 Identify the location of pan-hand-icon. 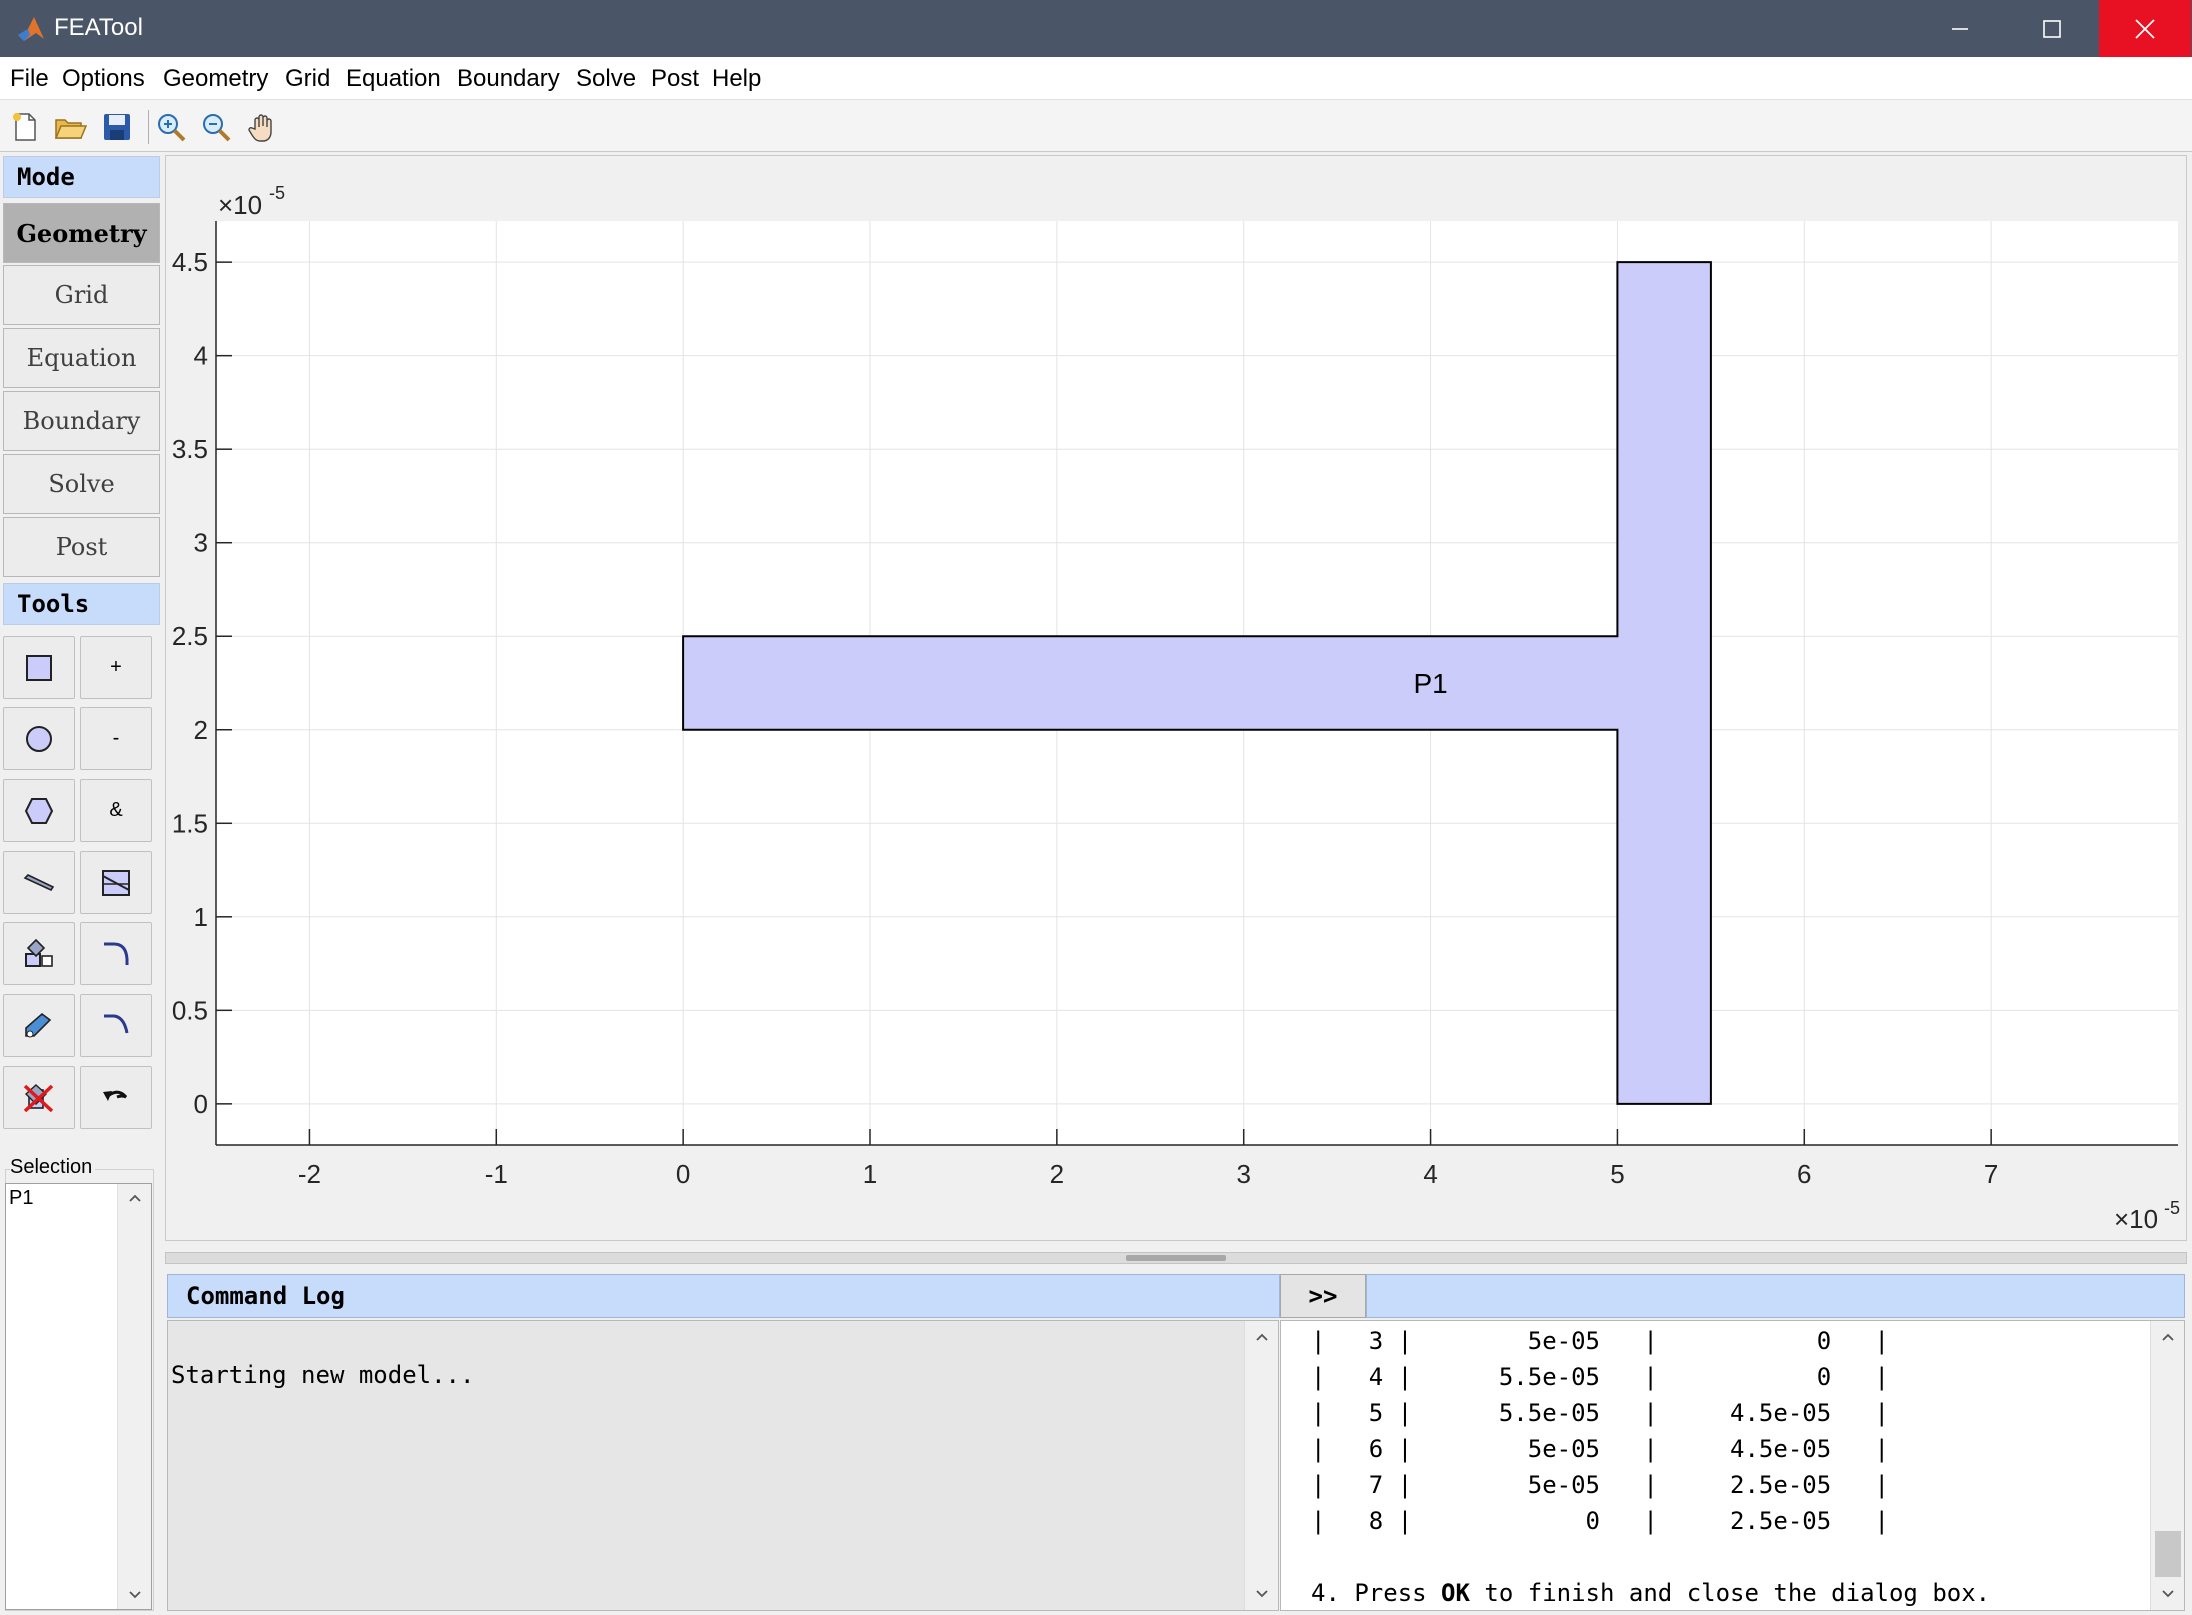
(260, 128).